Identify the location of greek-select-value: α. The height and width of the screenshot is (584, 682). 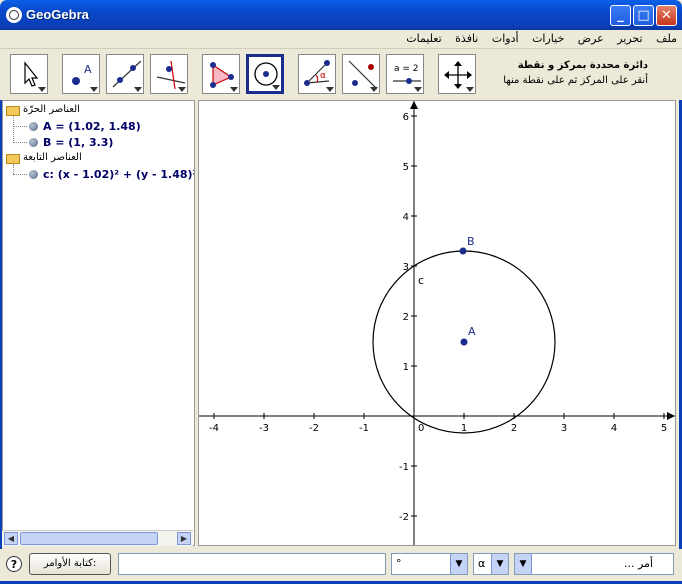
(482, 563).